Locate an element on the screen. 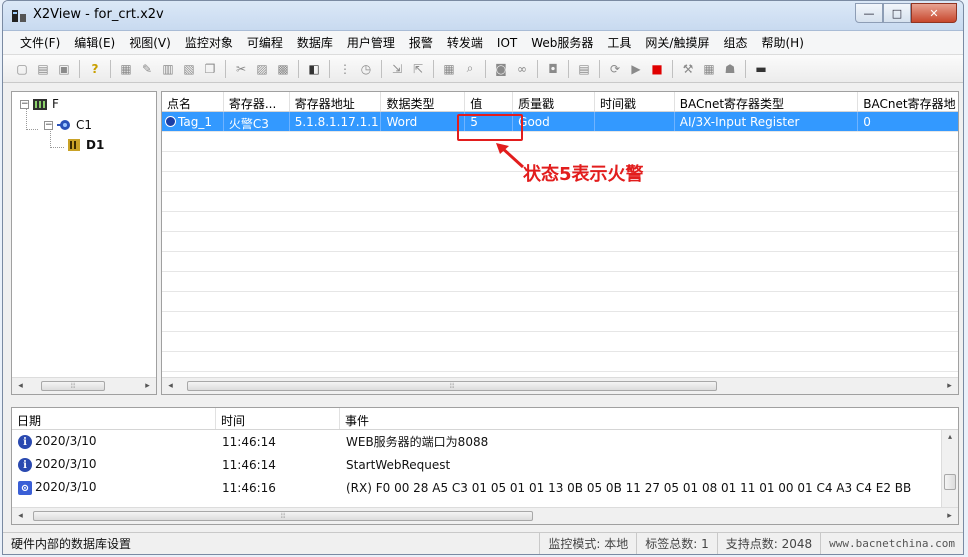  export-icon: ⇱ is located at coordinates (418, 69).